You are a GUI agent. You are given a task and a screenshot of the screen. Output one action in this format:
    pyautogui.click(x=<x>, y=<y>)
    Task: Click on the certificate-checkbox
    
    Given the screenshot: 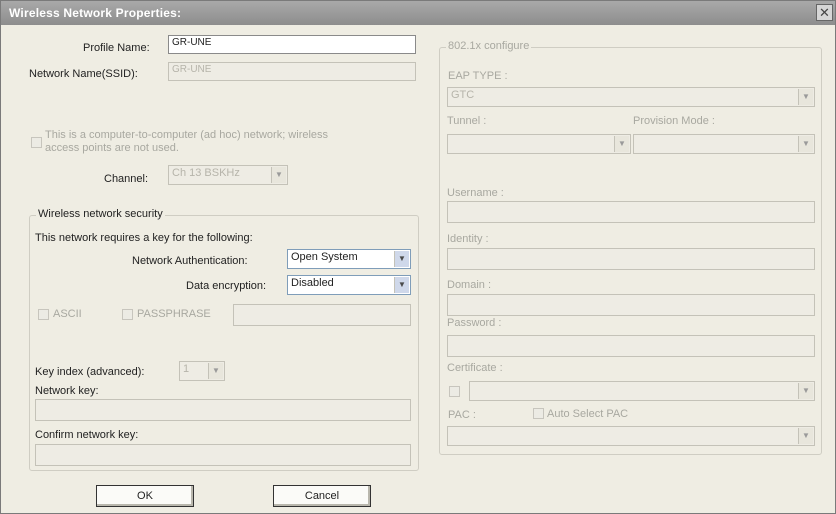 What is the action you would take?
    pyautogui.click(x=454, y=391)
    